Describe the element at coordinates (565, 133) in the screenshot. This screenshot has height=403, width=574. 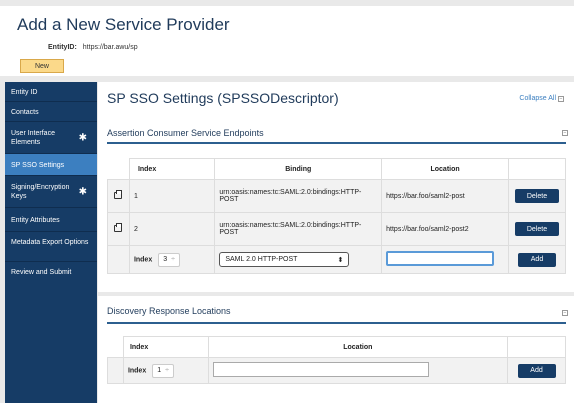
I see `collapse-acs-icon: −` at that location.